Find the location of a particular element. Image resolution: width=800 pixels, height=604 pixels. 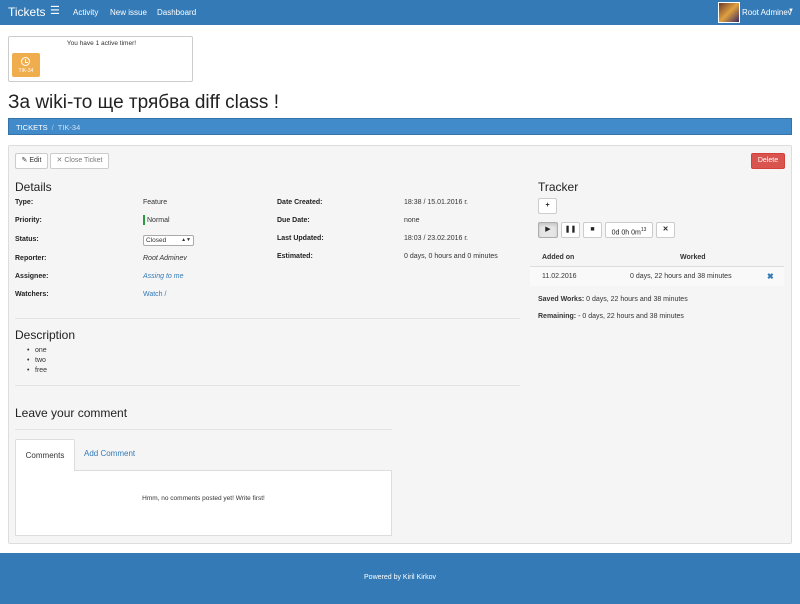

delete-button: Delete is located at coordinates (768, 161).